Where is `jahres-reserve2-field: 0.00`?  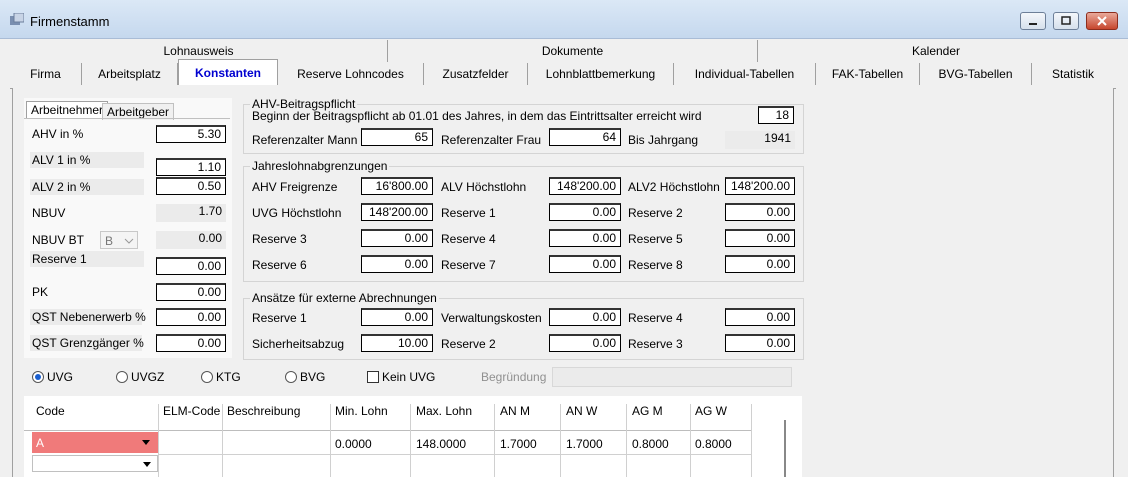
jahres-reserve2-field: 0.00 is located at coordinates (760, 212).